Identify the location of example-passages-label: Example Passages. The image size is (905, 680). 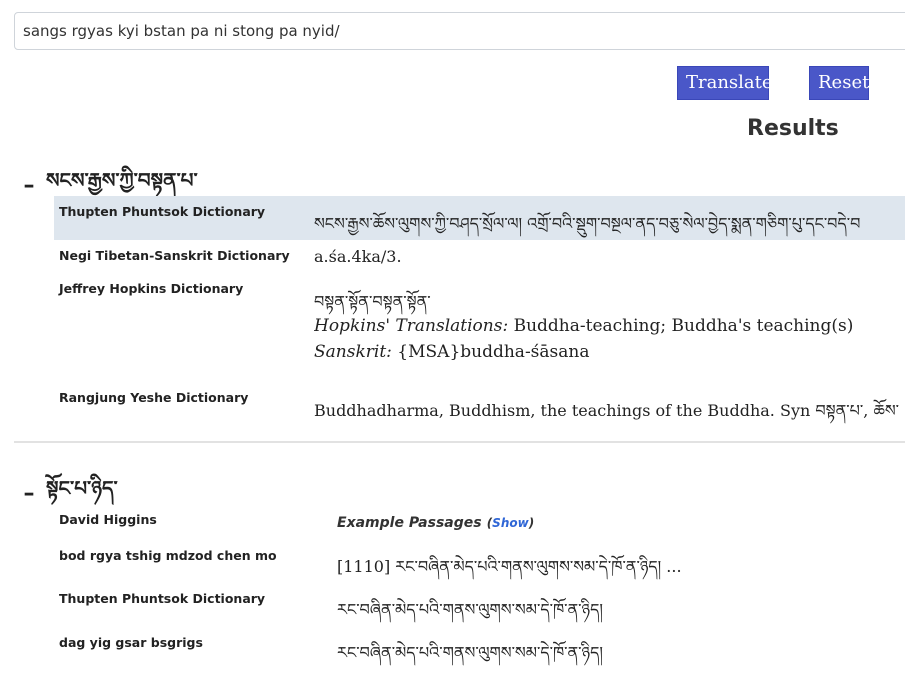
(409, 523).